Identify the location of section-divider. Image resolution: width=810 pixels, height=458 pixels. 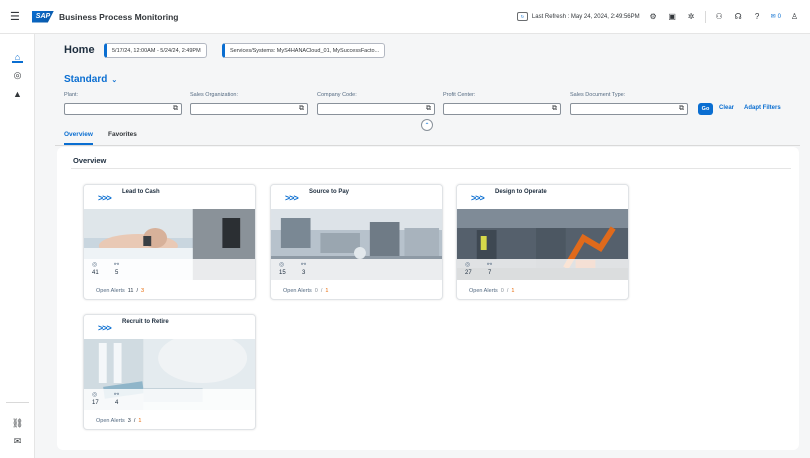
(431, 168).